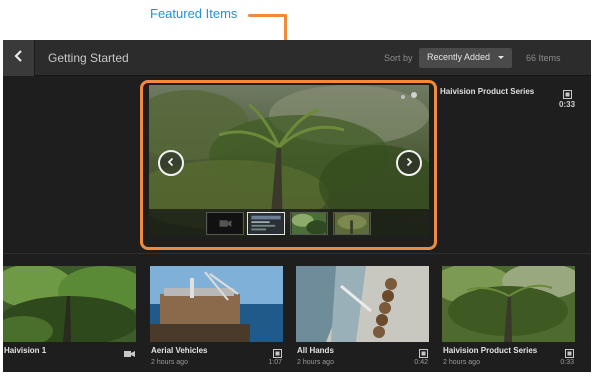  Describe the element at coordinates (88, 58) in the screenshot. I see `page-title: Getting Started` at that location.